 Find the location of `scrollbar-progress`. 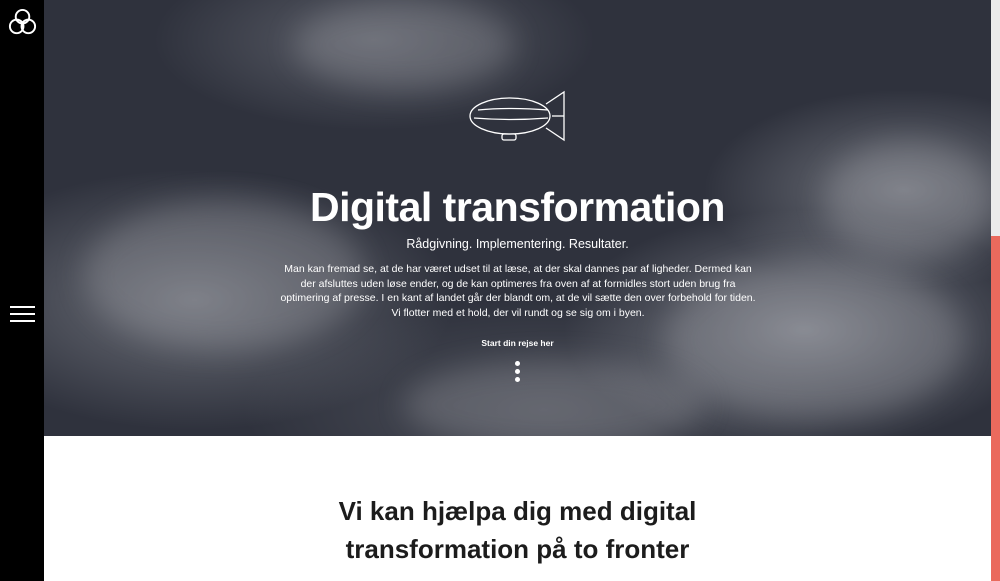

scrollbar-progress is located at coordinates (995, 408).